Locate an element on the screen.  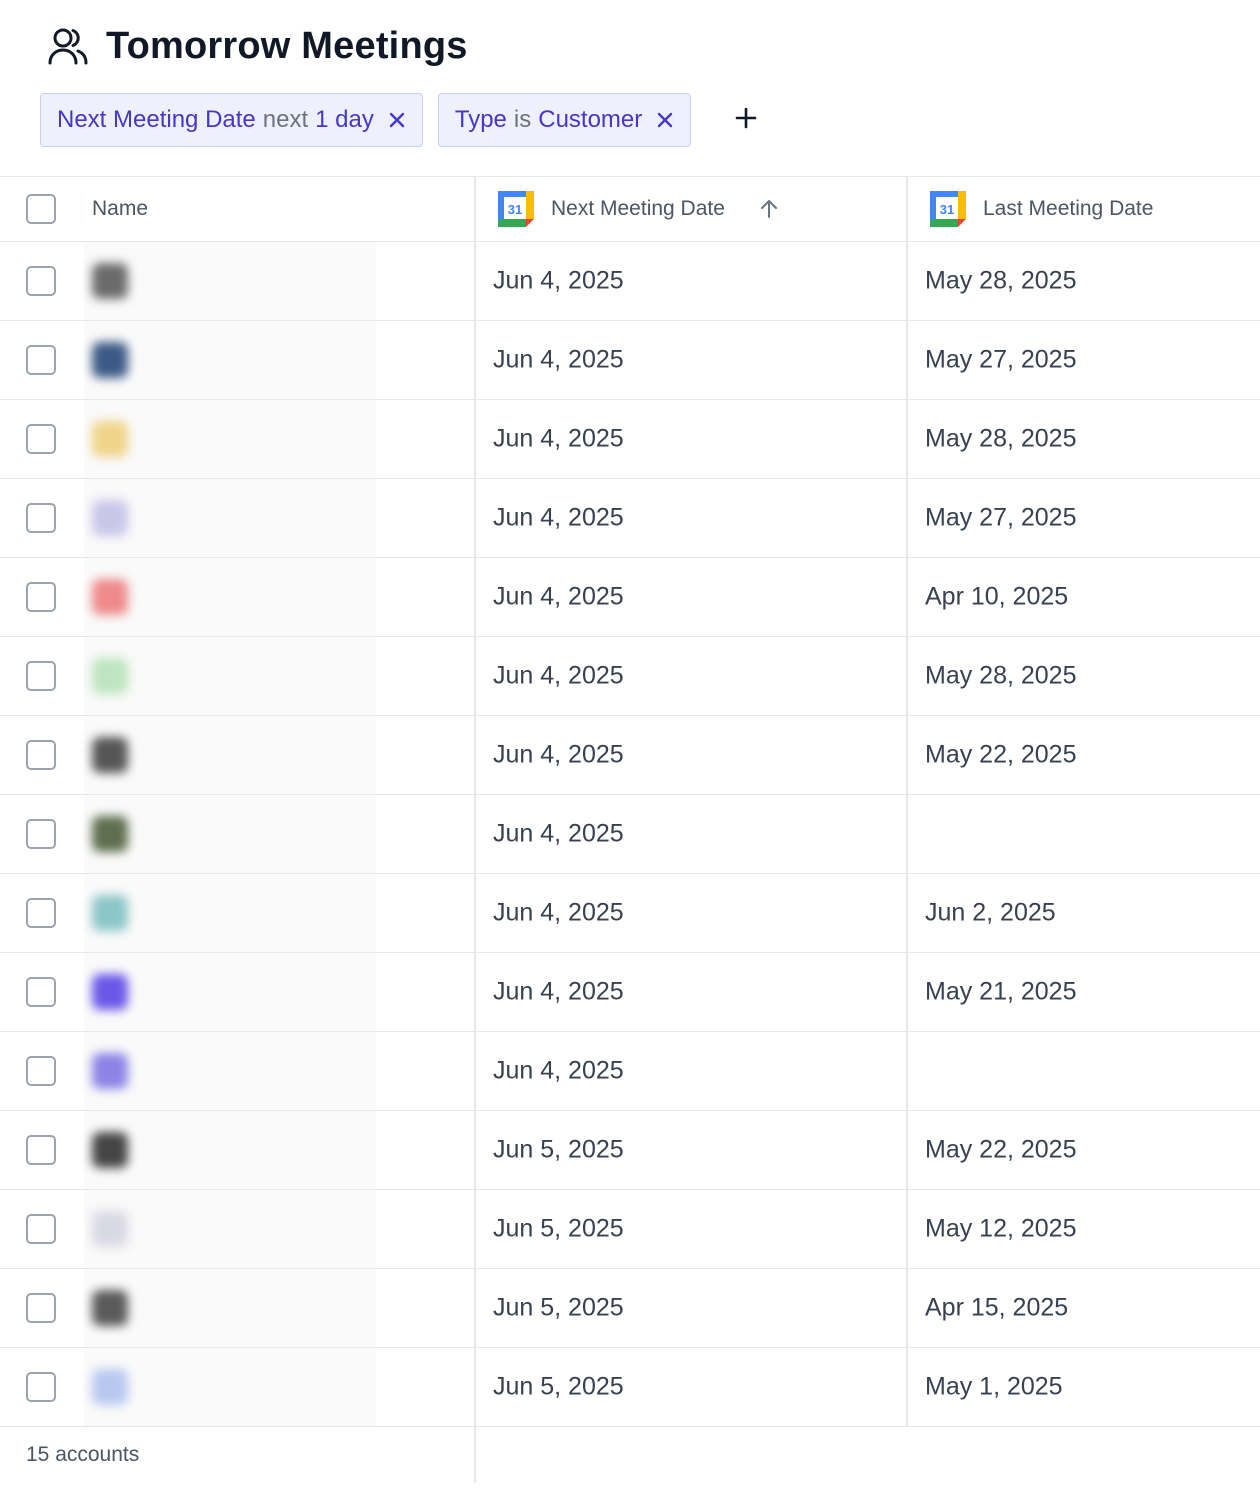
column-header-last-meeting: Last Meeting Date is located at coordinates (1068, 209).